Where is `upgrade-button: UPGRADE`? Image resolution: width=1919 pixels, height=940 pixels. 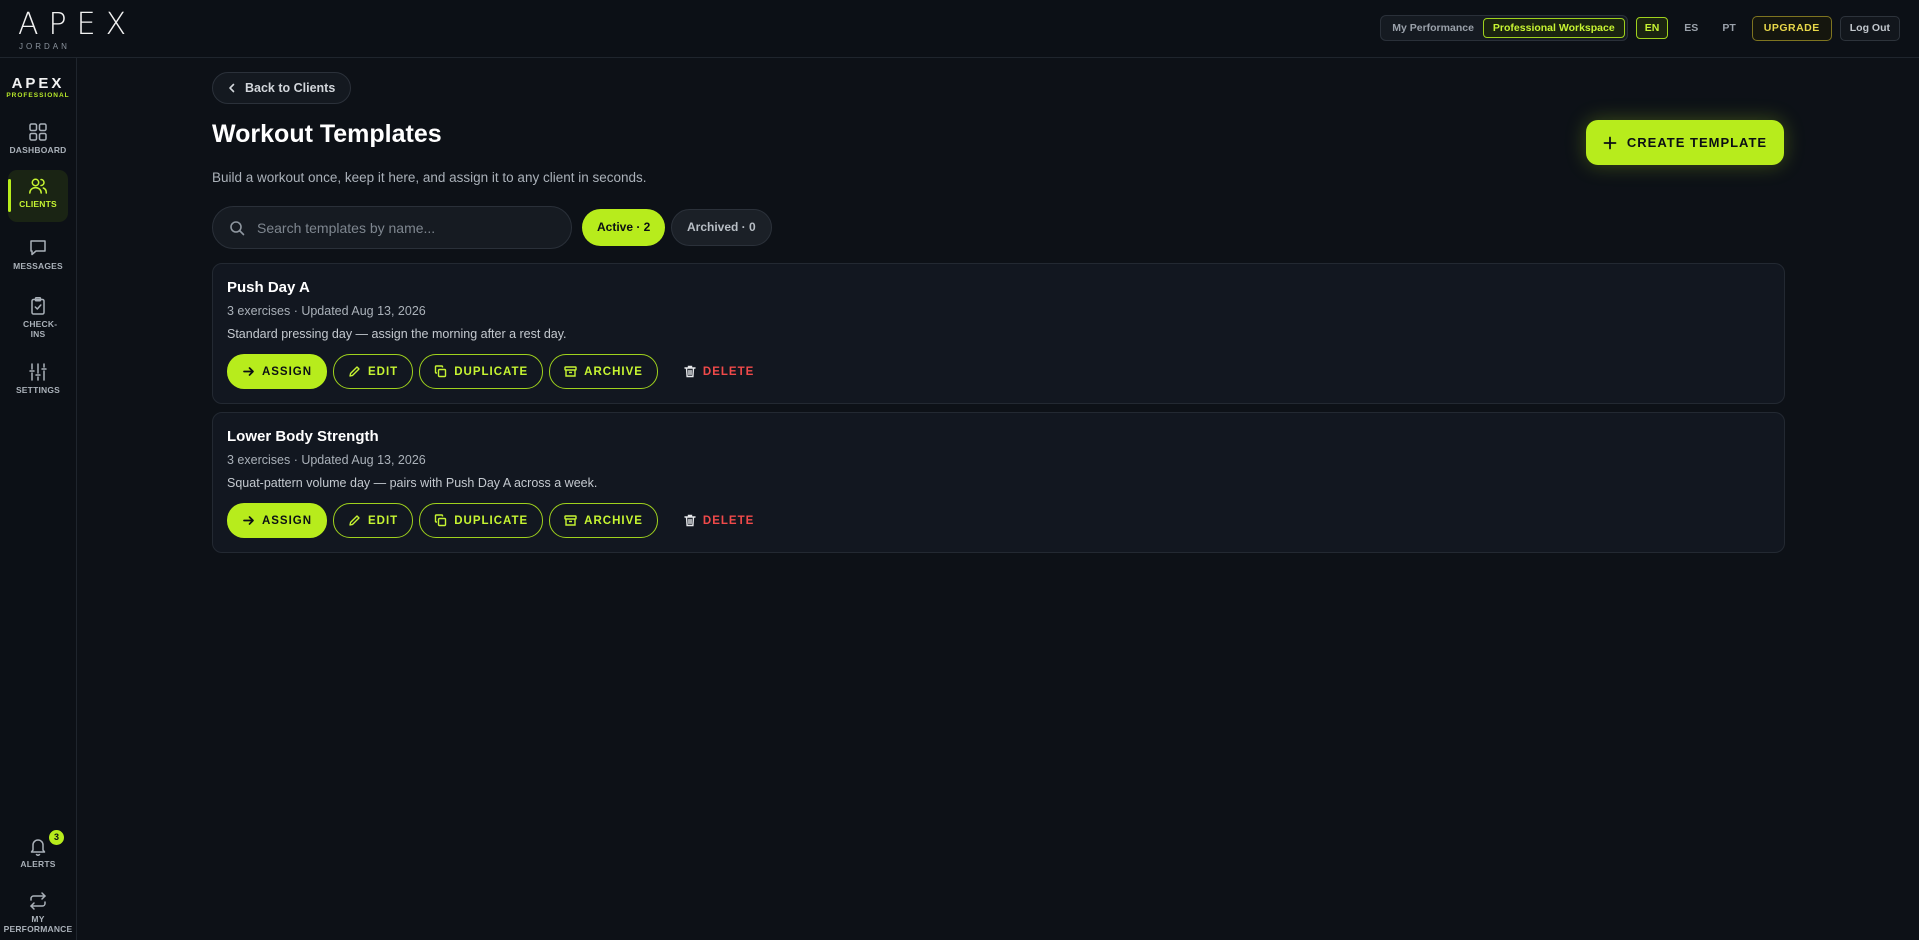
upgrade-button: UPGRADE is located at coordinates (1791, 28).